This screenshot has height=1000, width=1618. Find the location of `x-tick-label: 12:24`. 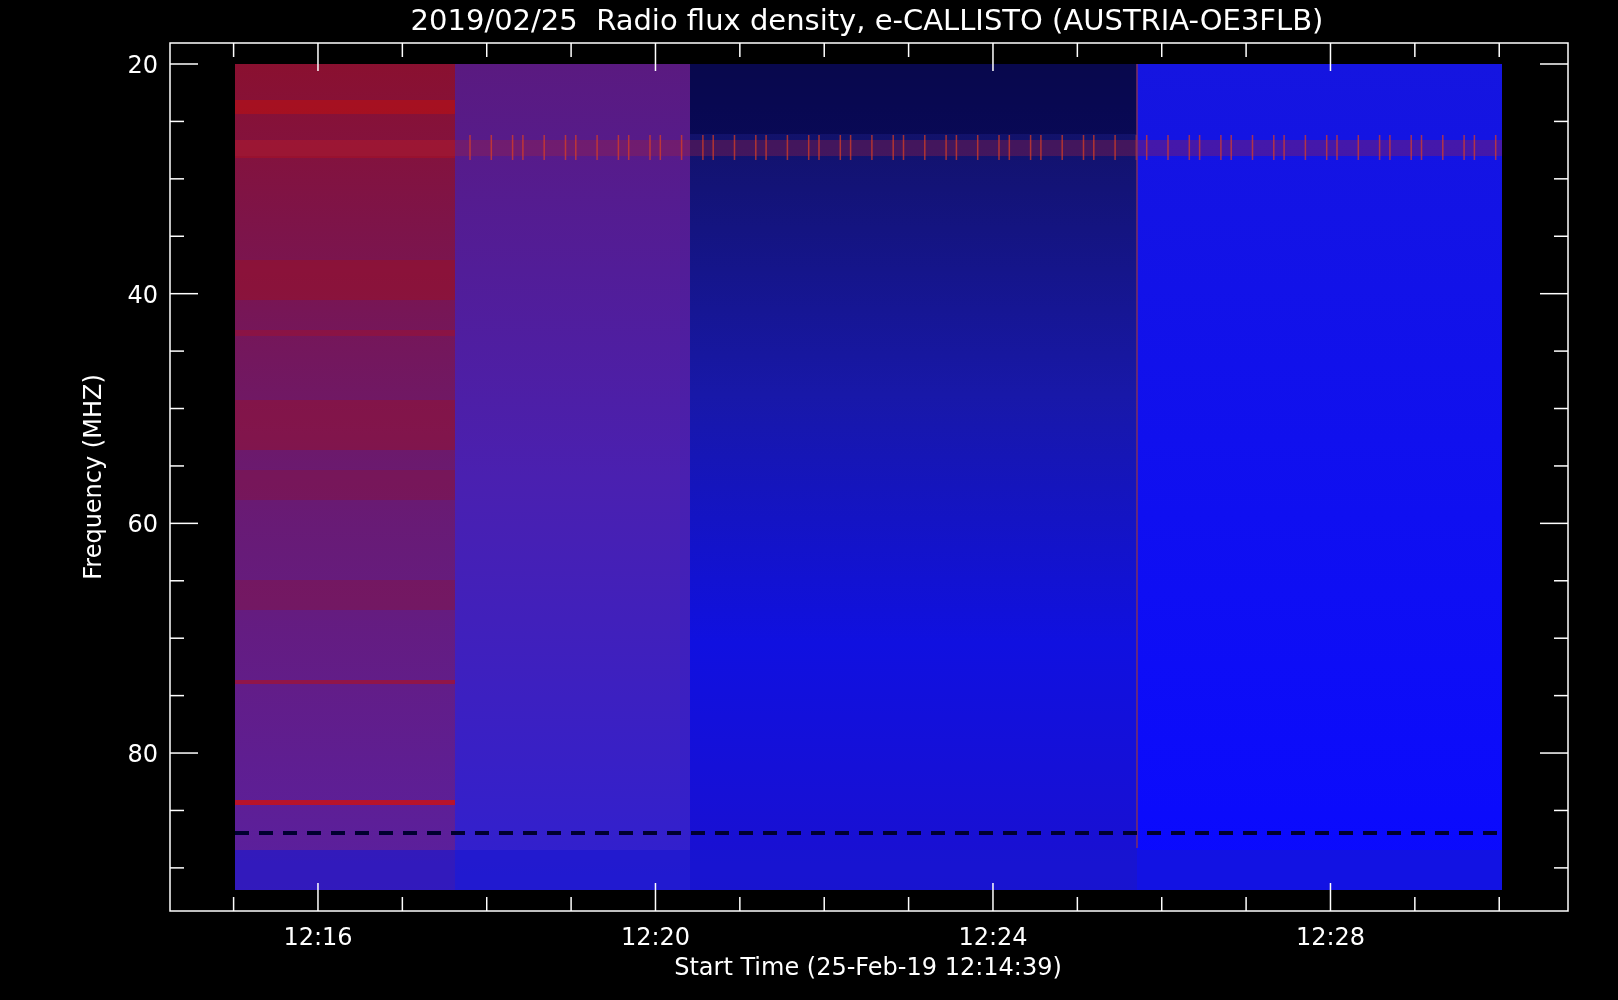

x-tick-label: 12:24 is located at coordinates (993, 937).